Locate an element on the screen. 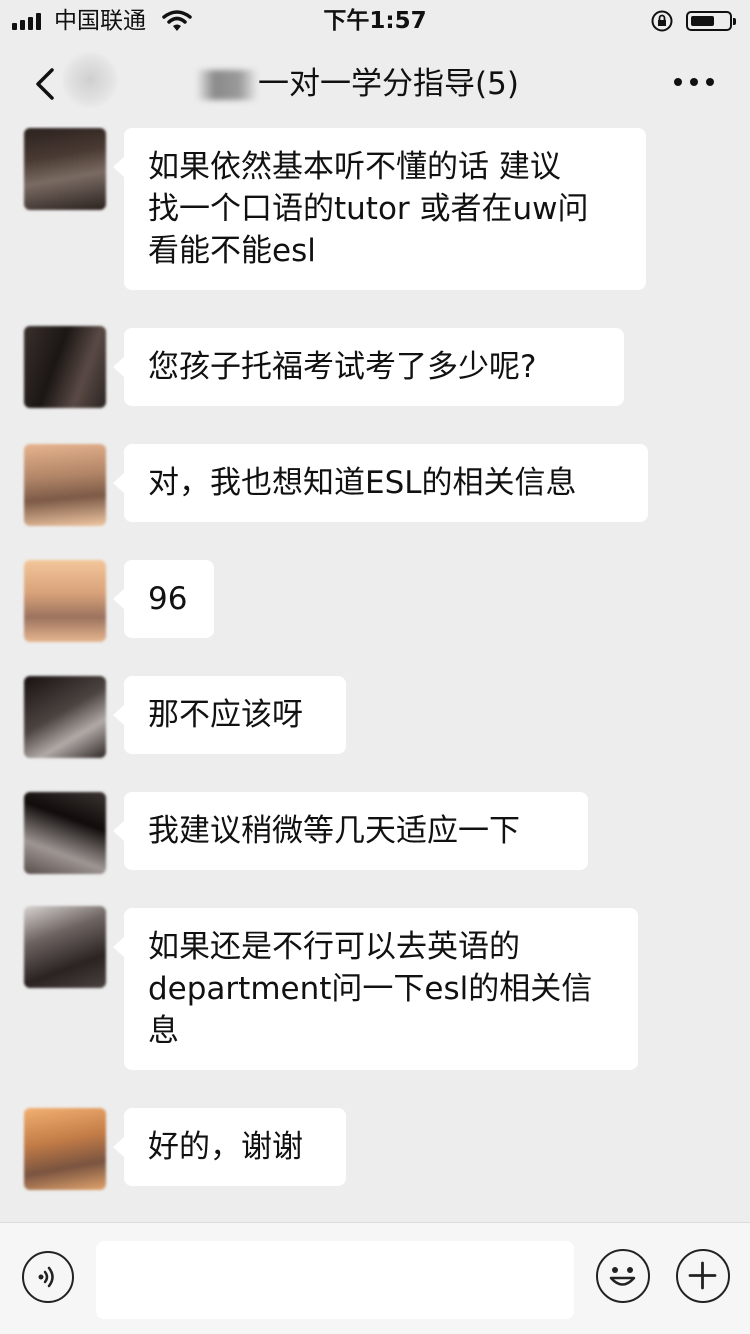 This screenshot has height=1334, width=750. voice-icon is located at coordinates (48, 1277).